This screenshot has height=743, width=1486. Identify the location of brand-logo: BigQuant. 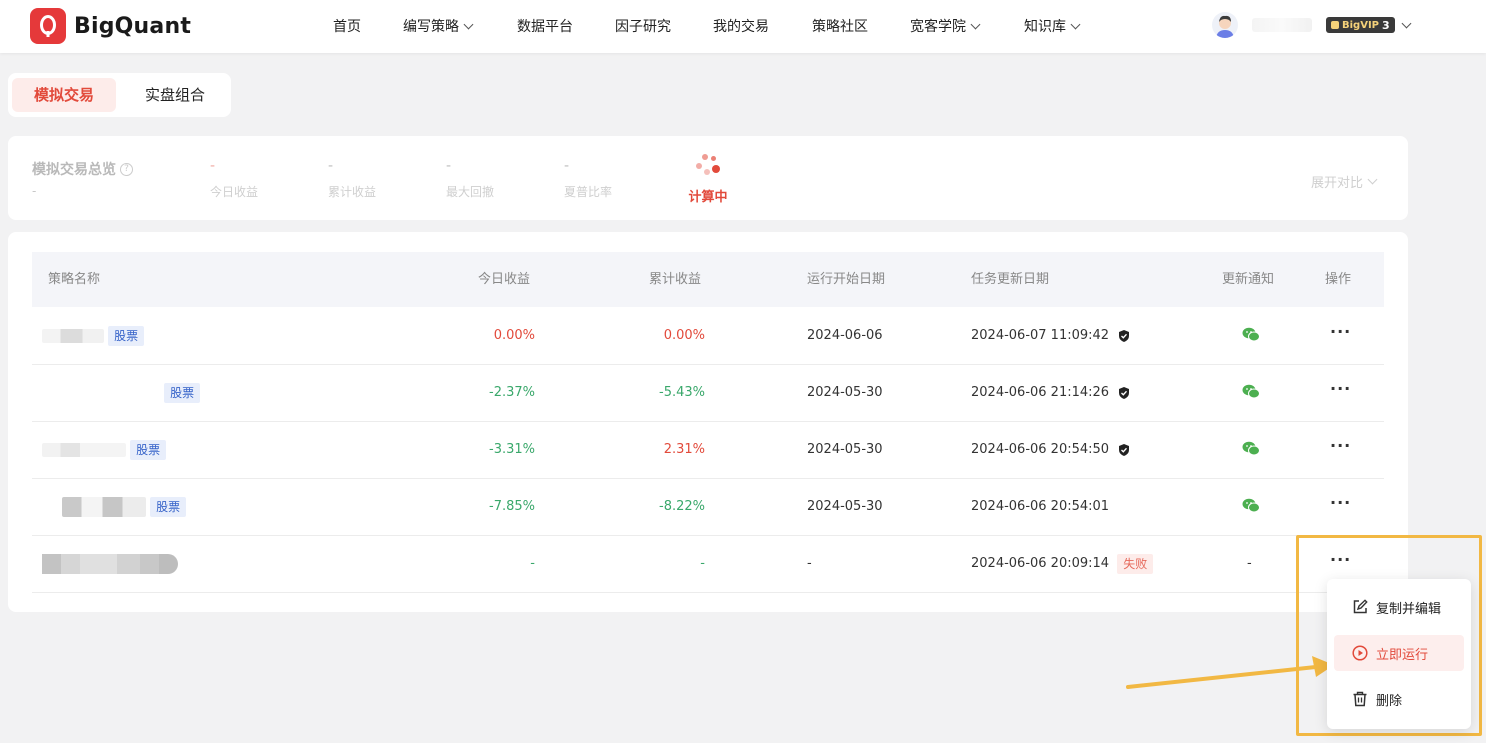
(110, 26).